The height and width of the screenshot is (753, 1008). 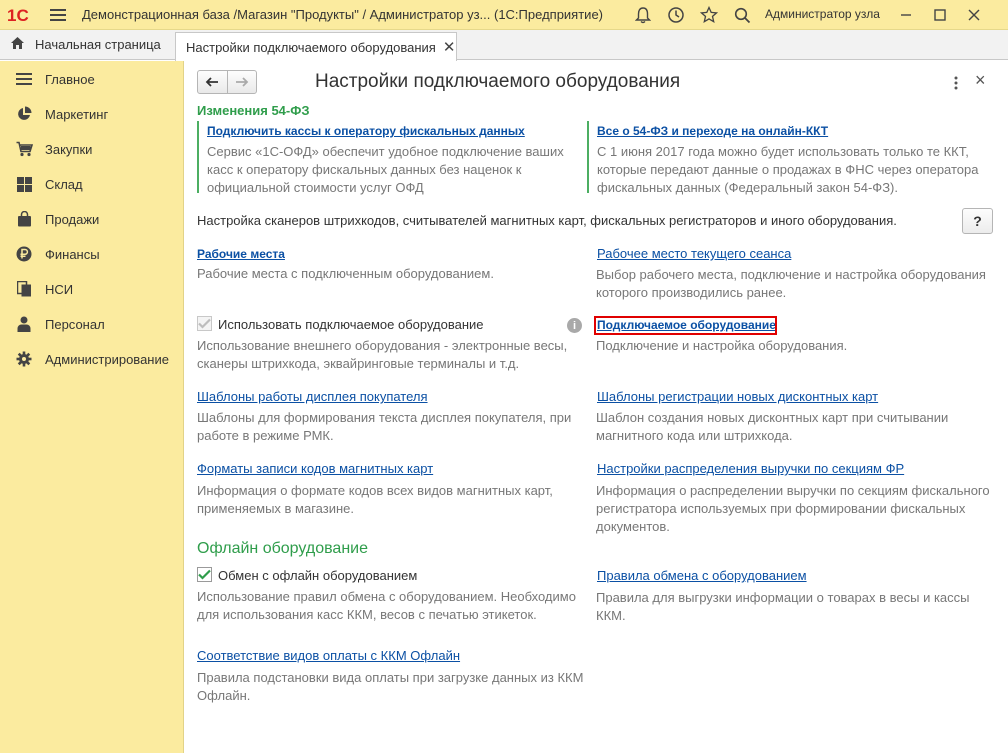 What do you see at coordinates (72, 254) in the screenshot?
I see `sidebar-item-label: Финансы` at bounding box center [72, 254].